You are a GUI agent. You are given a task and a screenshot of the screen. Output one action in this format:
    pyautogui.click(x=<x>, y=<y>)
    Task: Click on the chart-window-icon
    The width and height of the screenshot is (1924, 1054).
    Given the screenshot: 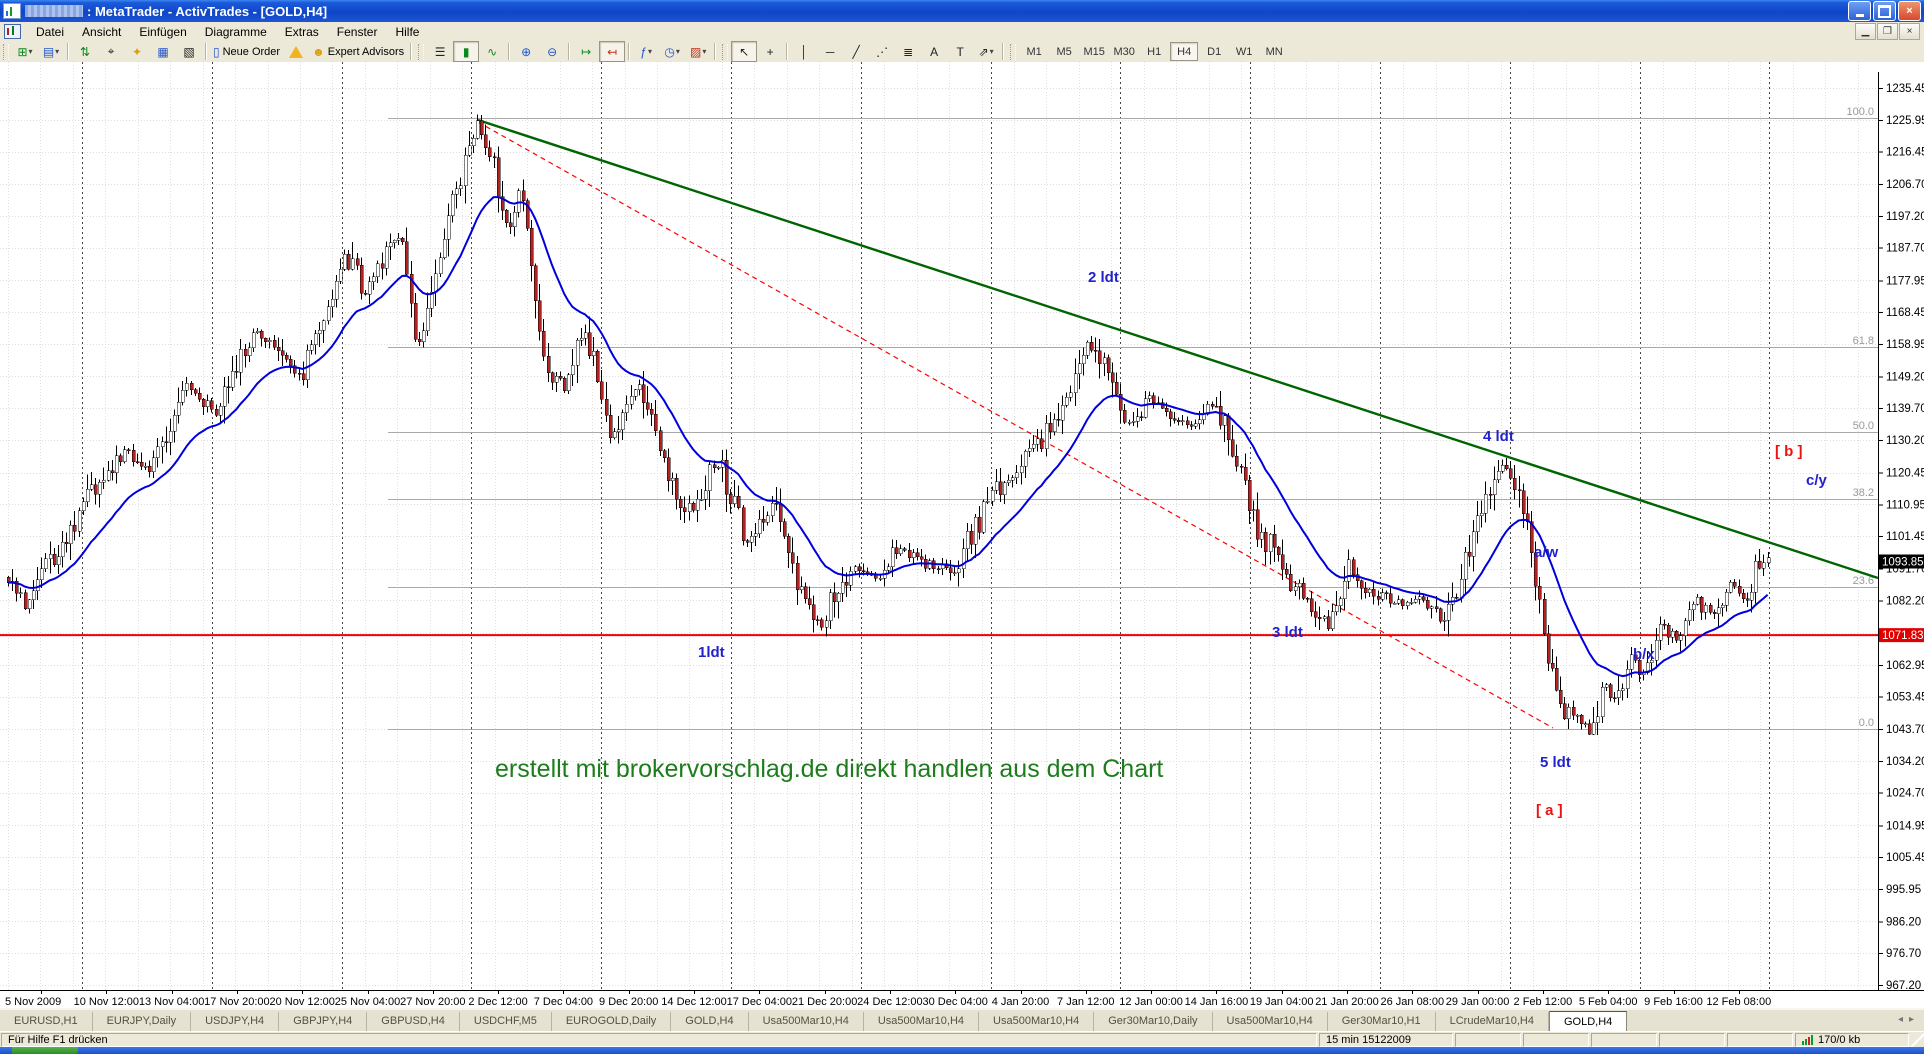 What is the action you would take?
    pyautogui.click(x=12, y=31)
    